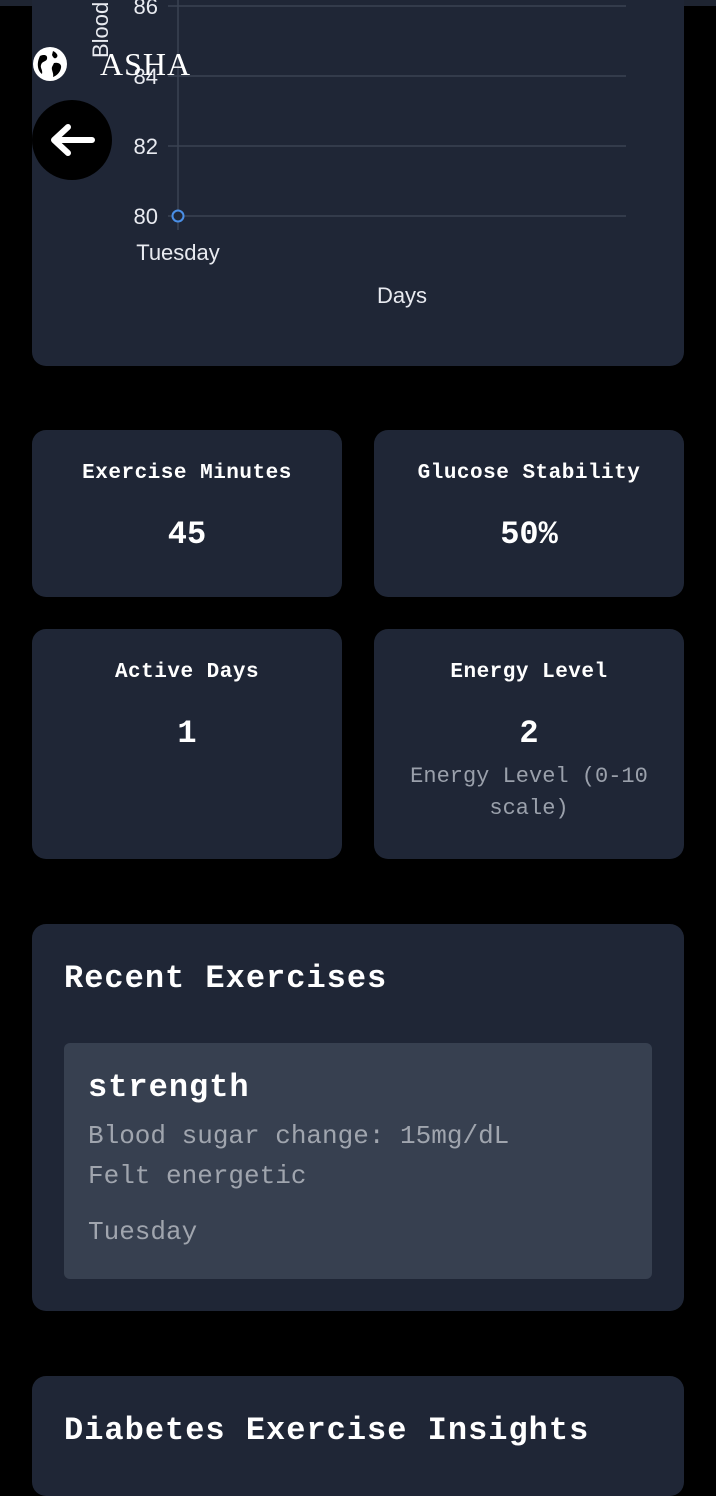 The height and width of the screenshot is (1496, 716). What do you see at coordinates (178, 216) in the screenshot?
I see `data-point` at bounding box center [178, 216].